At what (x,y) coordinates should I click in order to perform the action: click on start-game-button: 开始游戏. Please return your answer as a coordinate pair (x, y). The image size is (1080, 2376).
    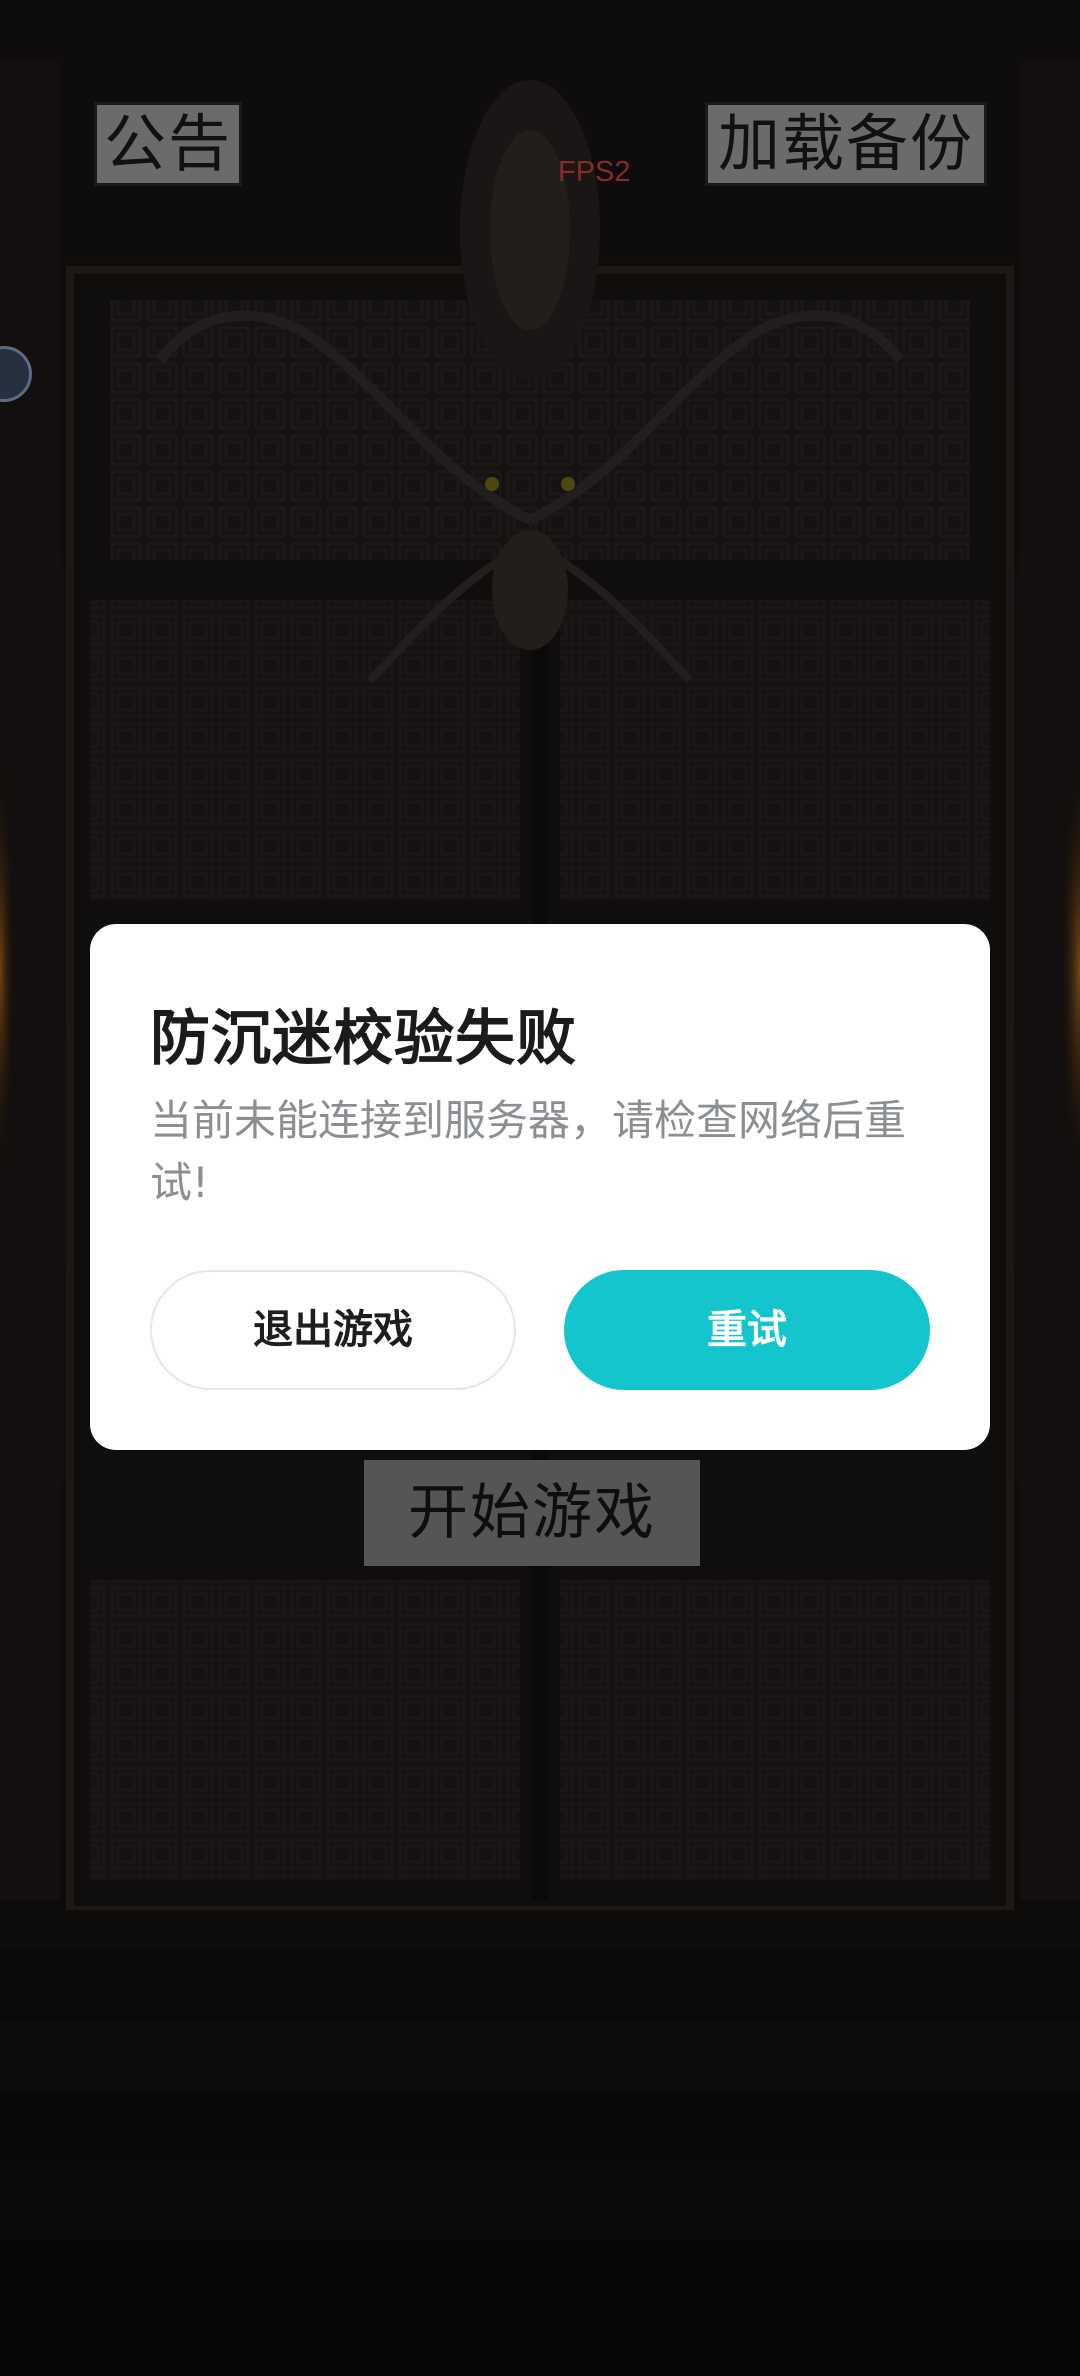
    Looking at the image, I should click on (532, 1513).